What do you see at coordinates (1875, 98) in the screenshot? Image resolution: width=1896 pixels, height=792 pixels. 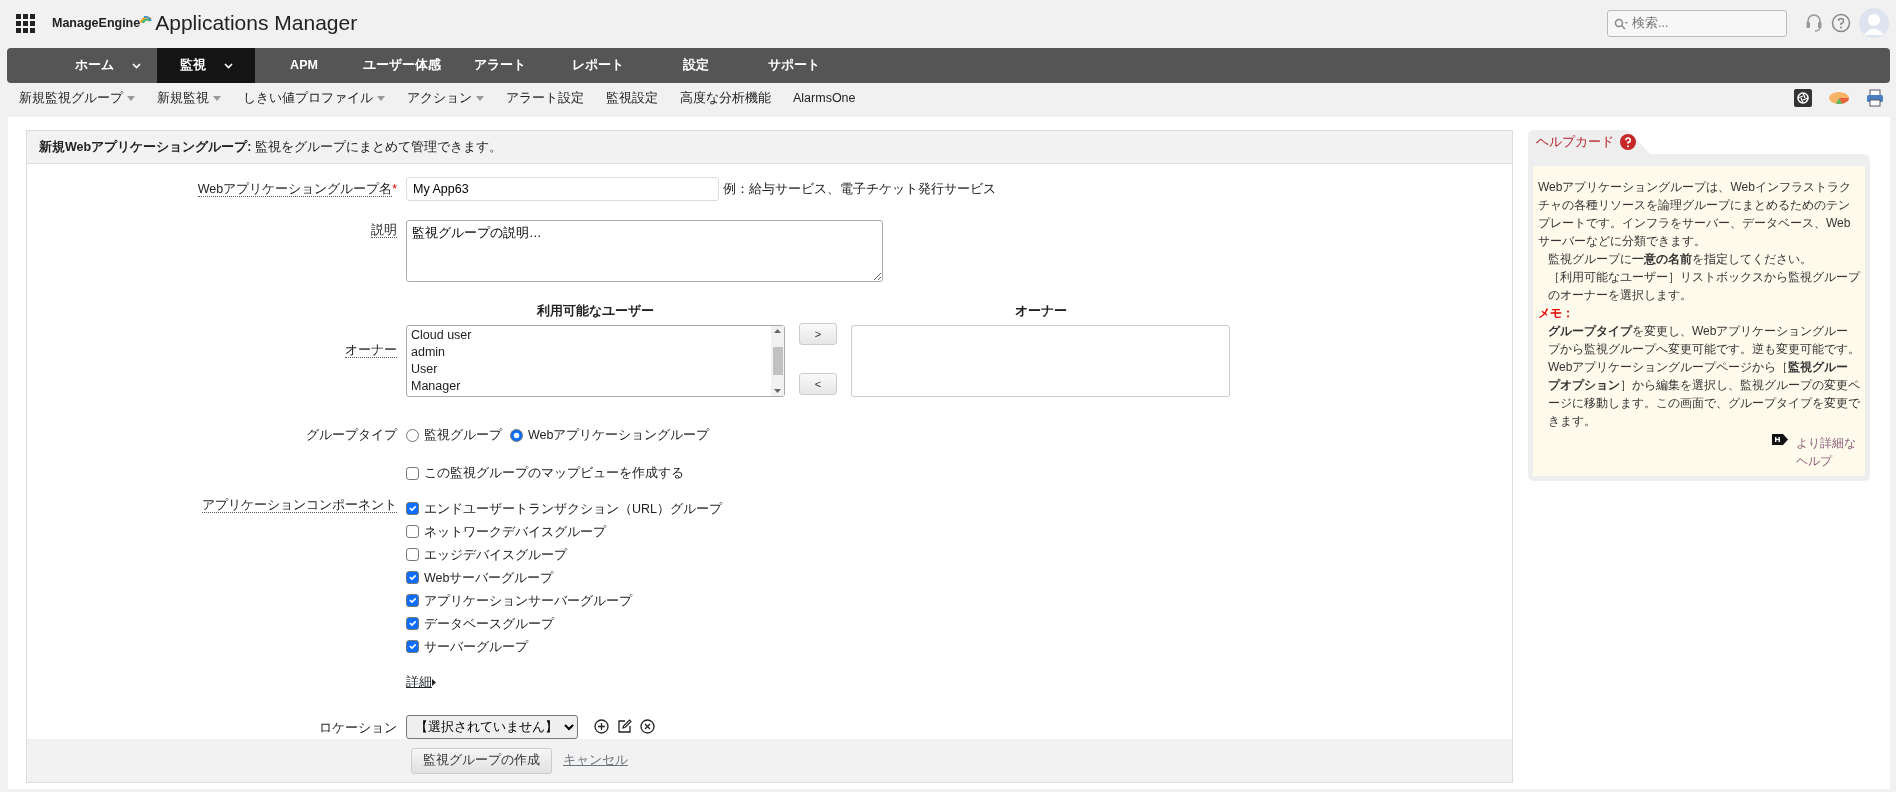 I see `printer-icon` at bounding box center [1875, 98].